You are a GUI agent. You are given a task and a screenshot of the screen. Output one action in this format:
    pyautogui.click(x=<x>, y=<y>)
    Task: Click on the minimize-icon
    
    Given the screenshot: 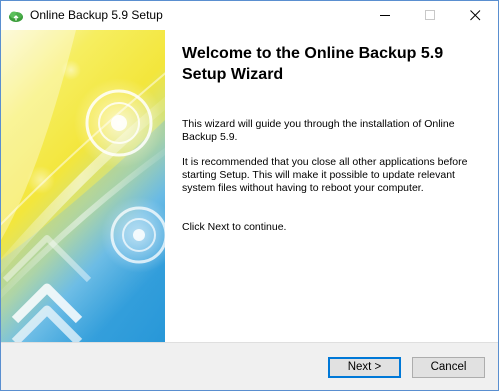 What is the action you would take?
    pyautogui.click(x=385, y=15)
    